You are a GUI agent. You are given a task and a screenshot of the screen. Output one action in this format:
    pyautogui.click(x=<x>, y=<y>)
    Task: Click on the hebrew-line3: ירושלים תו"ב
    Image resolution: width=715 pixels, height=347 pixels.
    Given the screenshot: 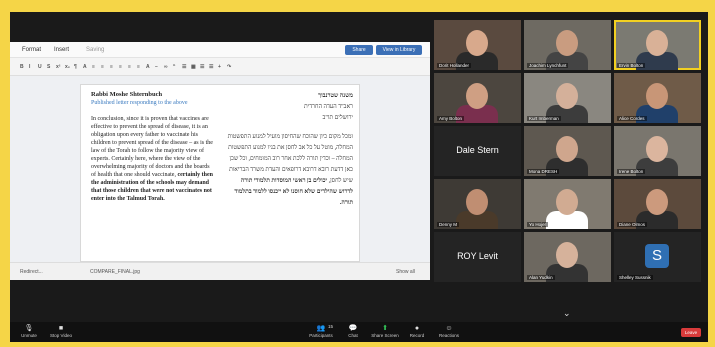 What is the action you would take?
    pyautogui.click(x=337, y=118)
    